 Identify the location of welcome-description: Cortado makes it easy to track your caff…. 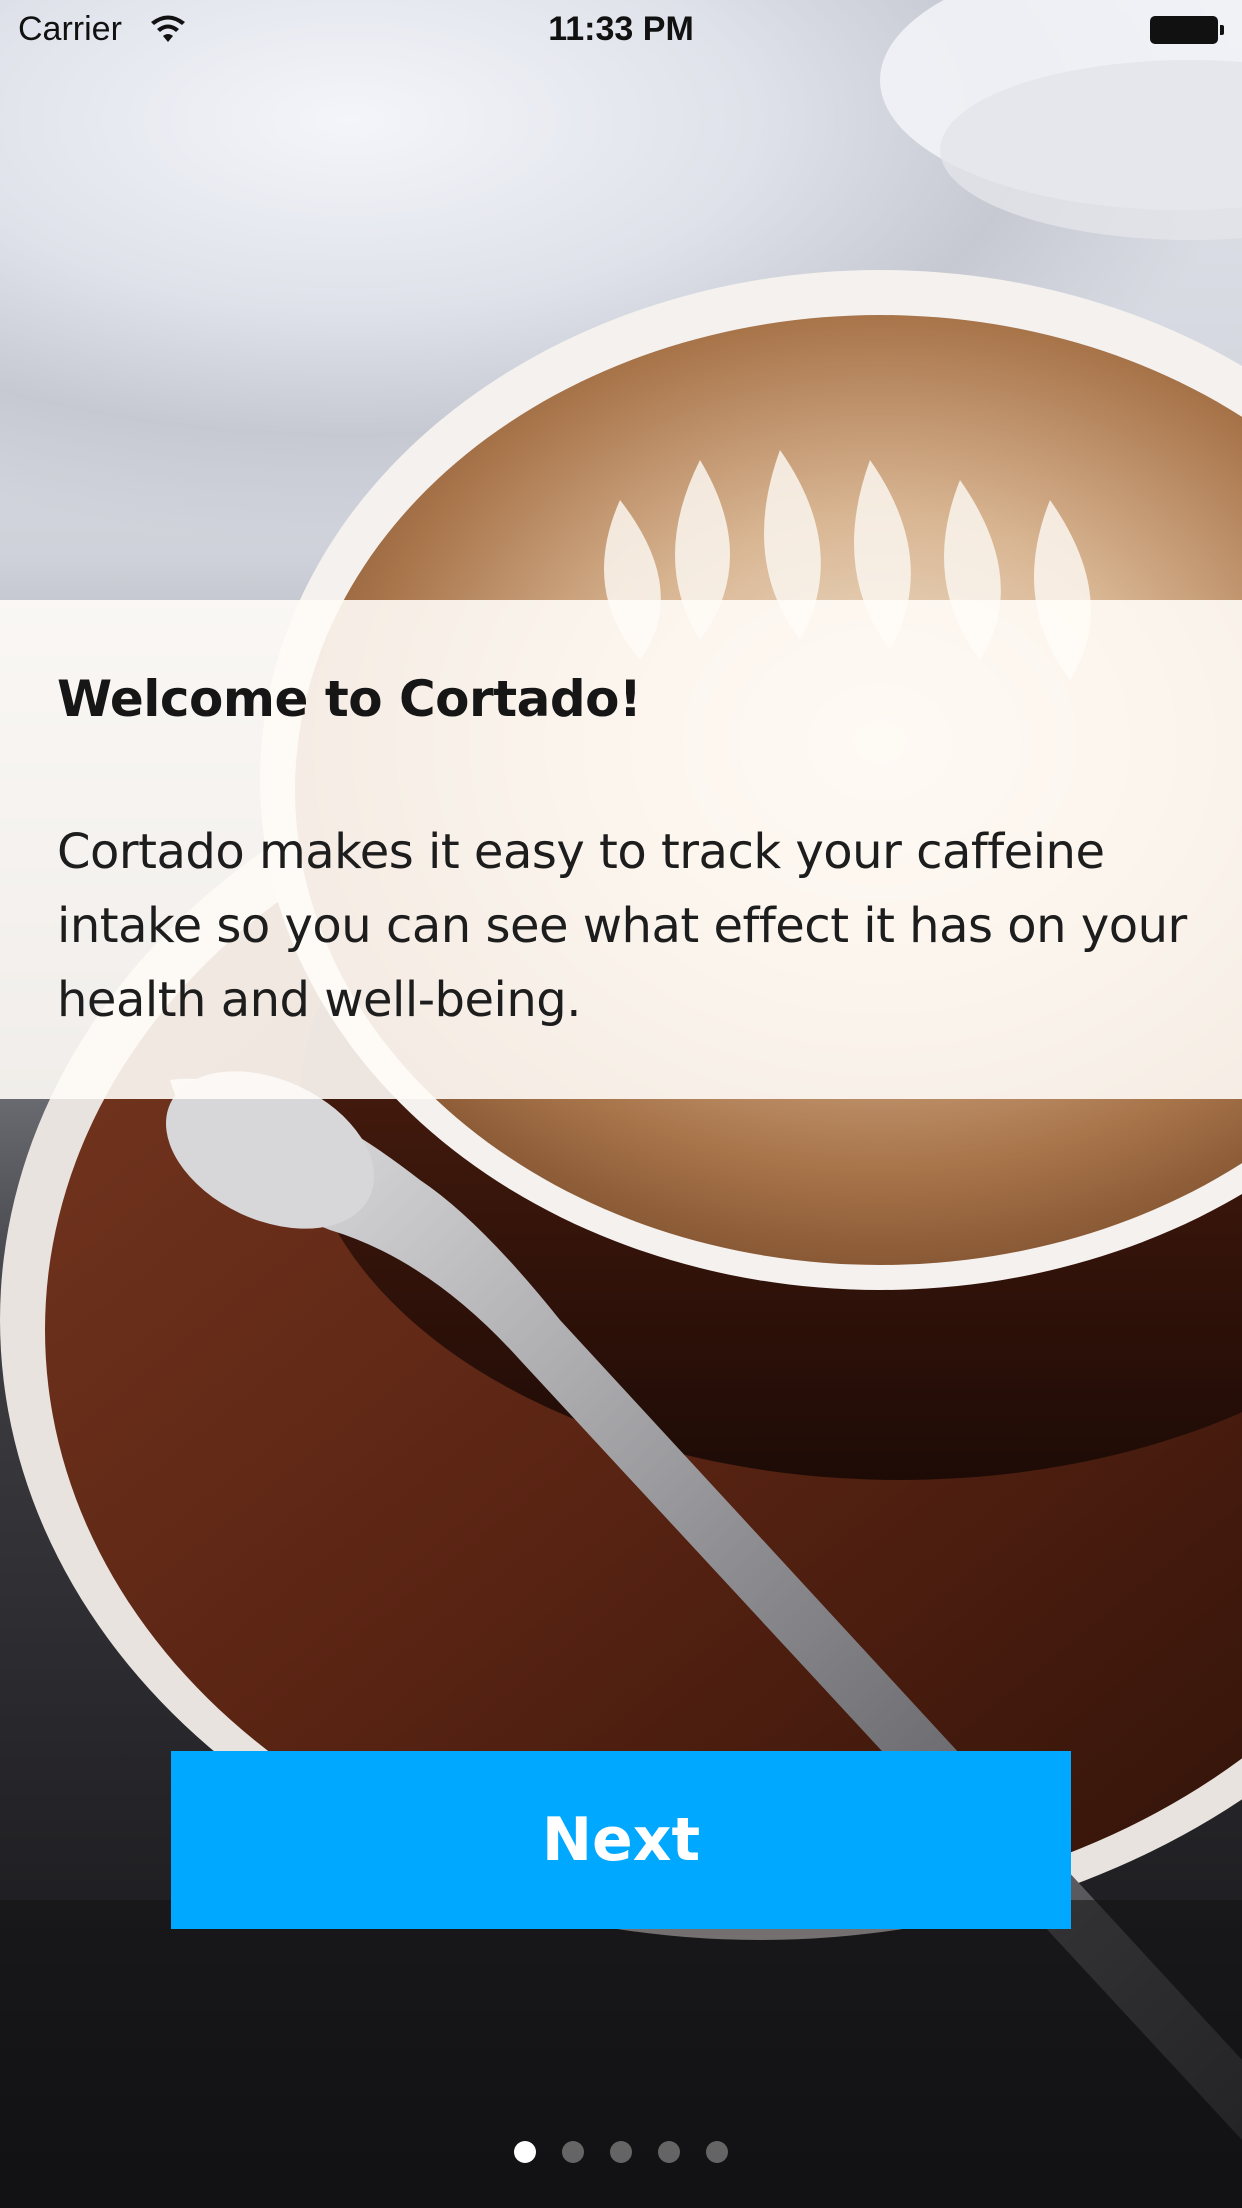
(622, 926).